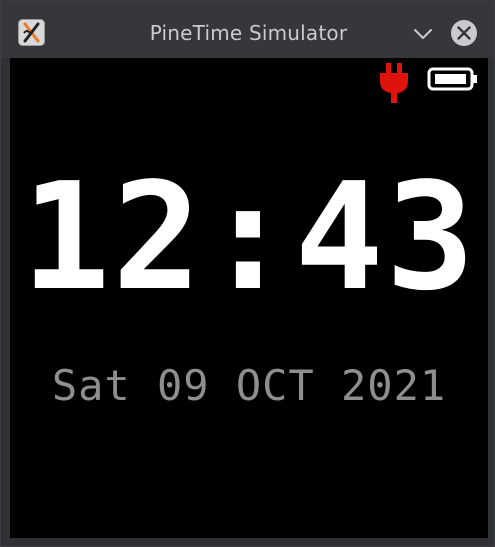 This screenshot has height=547, width=495. Describe the element at coordinates (249, 385) in the screenshot. I see `date-display: Sat 09 OCT 2021` at that location.